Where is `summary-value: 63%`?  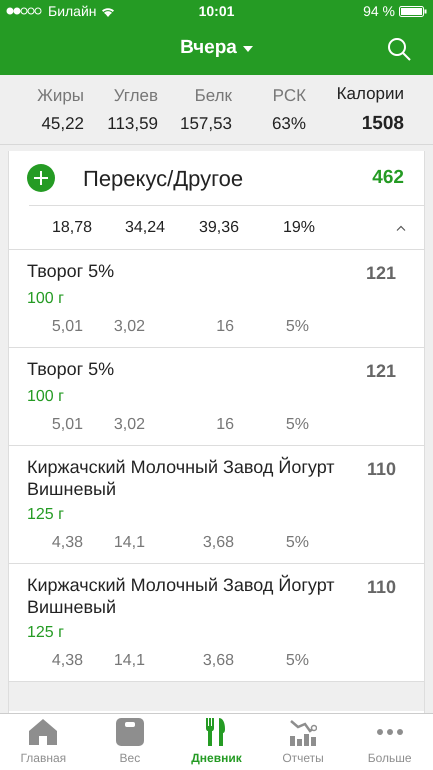
summary-value: 63% is located at coordinates (289, 124).